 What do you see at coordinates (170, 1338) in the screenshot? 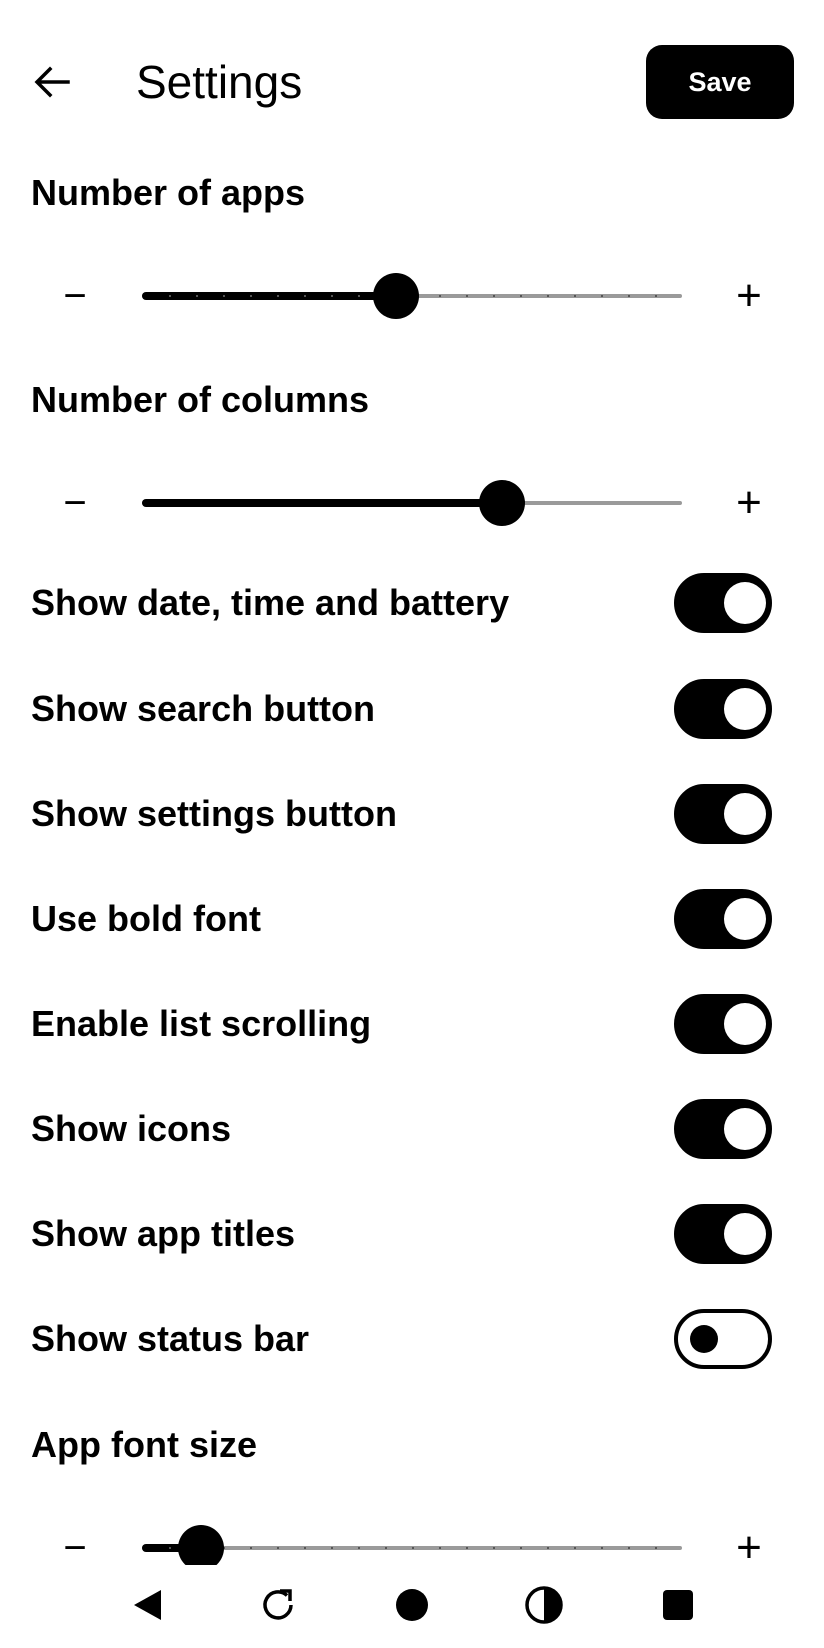
I see `toggle-label: Show status bar` at bounding box center [170, 1338].